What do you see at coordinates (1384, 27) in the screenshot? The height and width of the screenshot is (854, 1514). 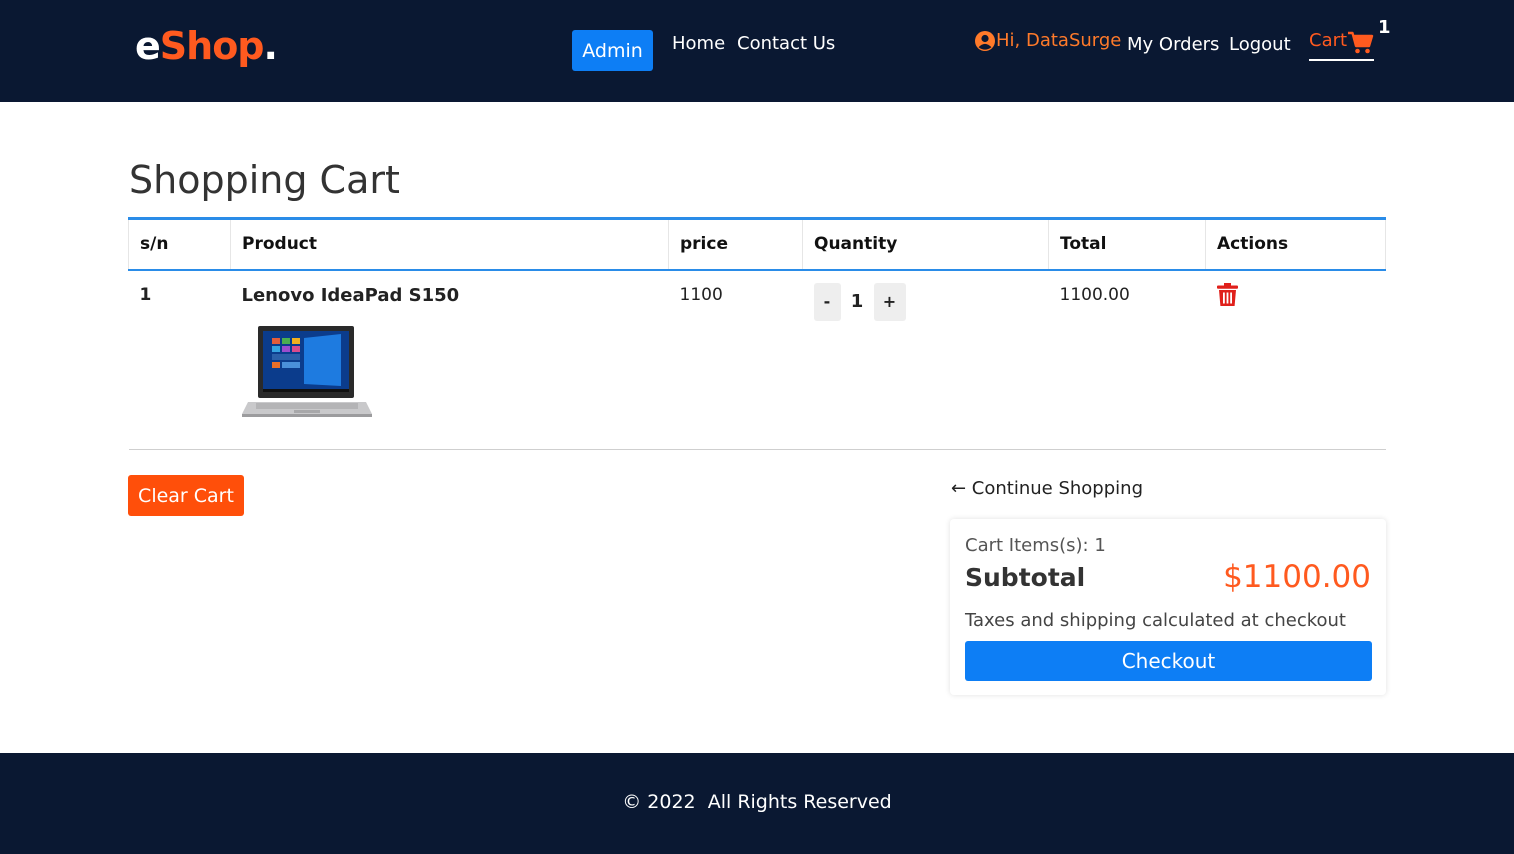 I see `cart-count-badge: 1` at bounding box center [1384, 27].